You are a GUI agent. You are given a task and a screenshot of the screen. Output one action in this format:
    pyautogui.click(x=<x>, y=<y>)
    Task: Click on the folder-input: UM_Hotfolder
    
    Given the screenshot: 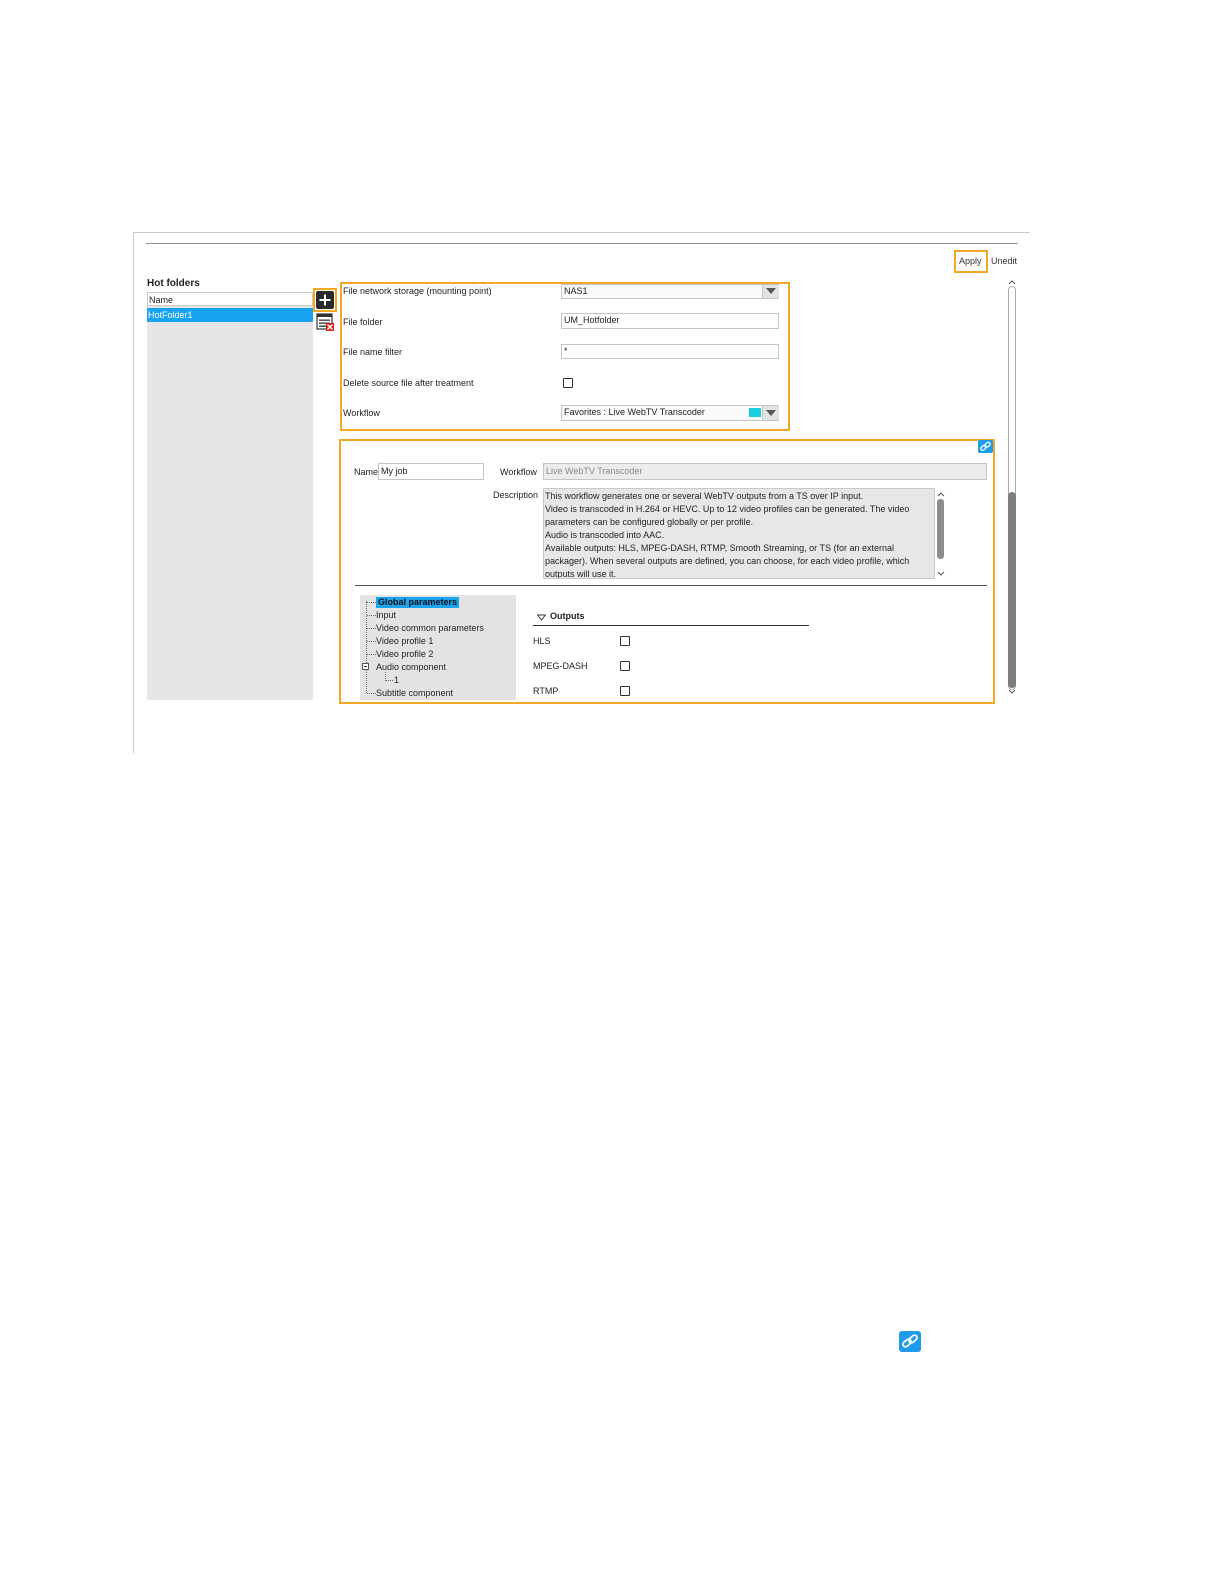 What is the action you would take?
    pyautogui.click(x=670, y=321)
    